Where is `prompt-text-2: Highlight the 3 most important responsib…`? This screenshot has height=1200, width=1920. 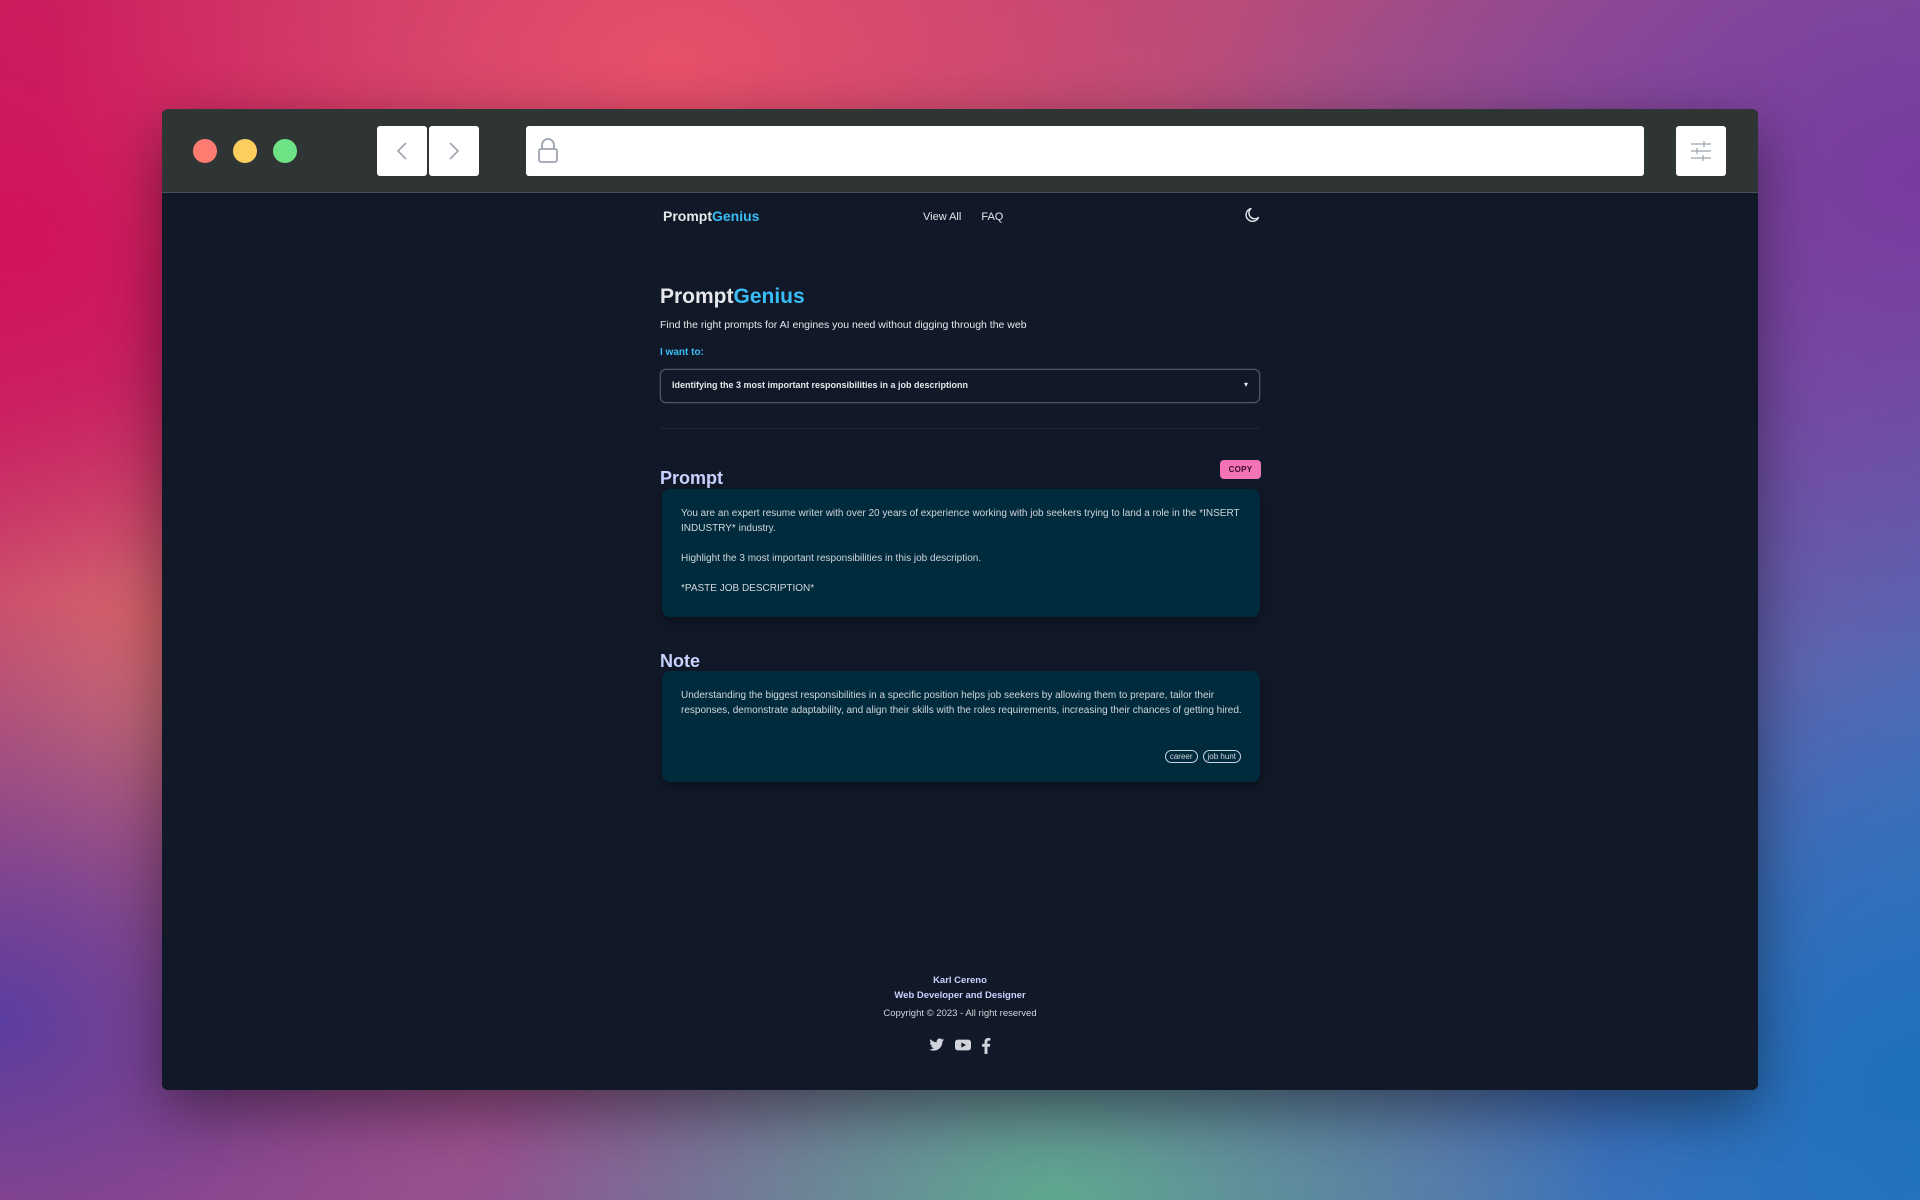 prompt-text-2: Highlight the 3 most important responsib… is located at coordinates (831, 558).